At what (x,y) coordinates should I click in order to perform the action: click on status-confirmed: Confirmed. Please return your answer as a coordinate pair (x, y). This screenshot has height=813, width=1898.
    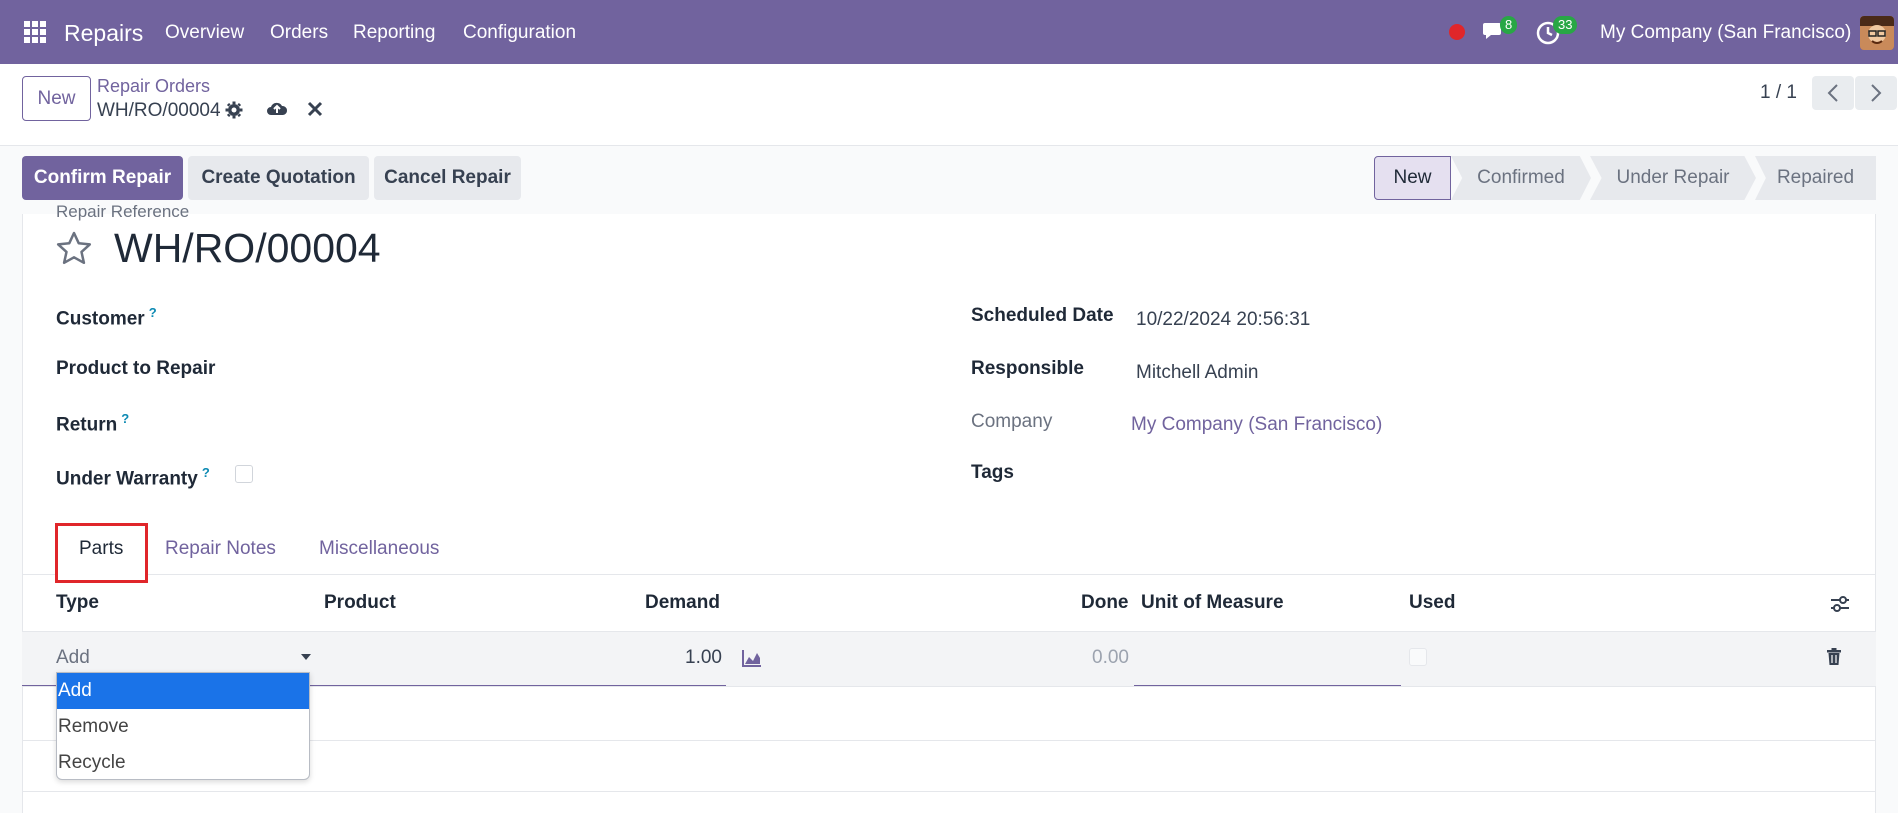
    Looking at the image, I should click on (1521, 178).